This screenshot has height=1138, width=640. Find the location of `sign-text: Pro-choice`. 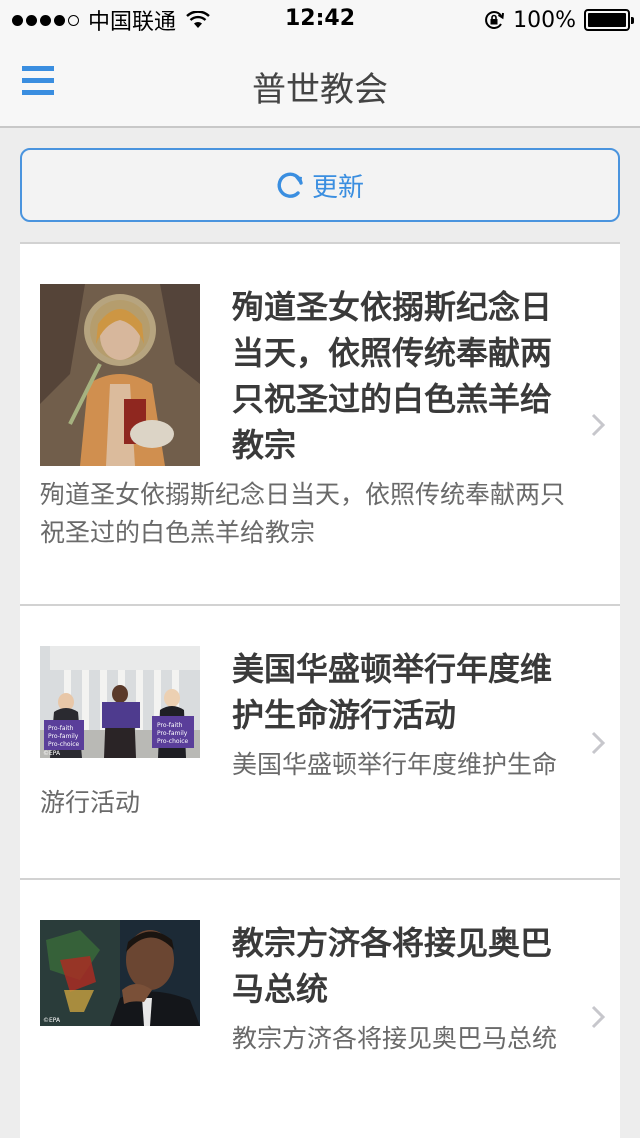

sign-text: Pro-choice is located at coordinates (173, 741).